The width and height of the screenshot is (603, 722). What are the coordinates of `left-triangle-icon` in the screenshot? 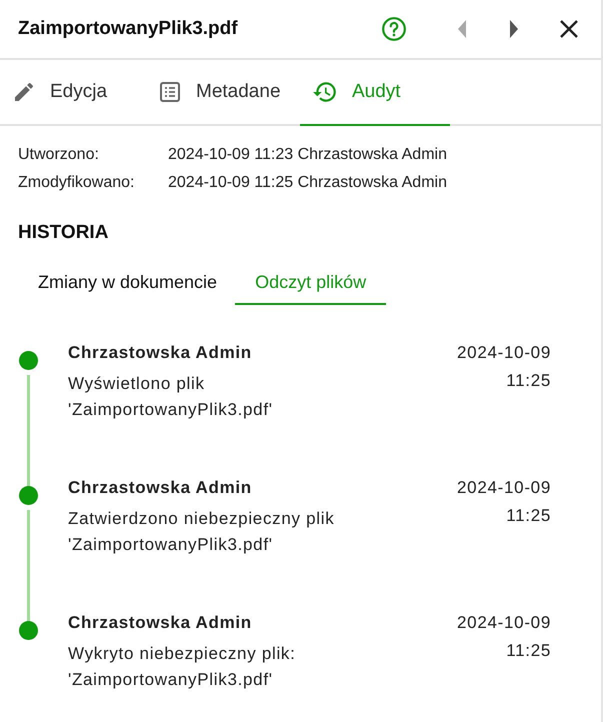 It's located at (462, 29).